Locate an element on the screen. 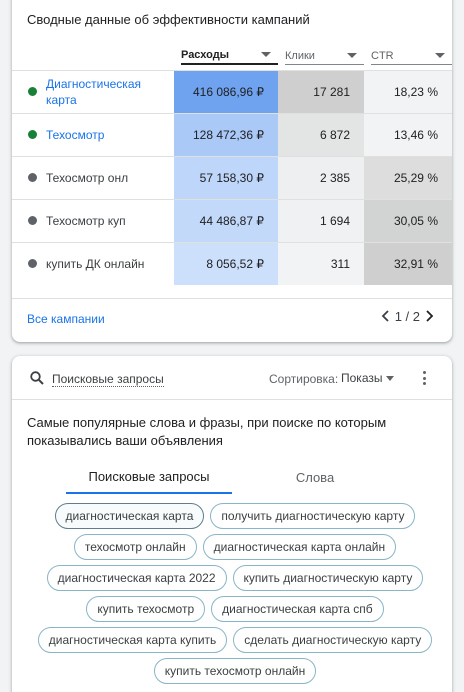 This screenshot has height=692, width=464. table-row: купить ДК онлайн 8 056,52 ₽311 32,91 % is located at coordinates (232, 263).